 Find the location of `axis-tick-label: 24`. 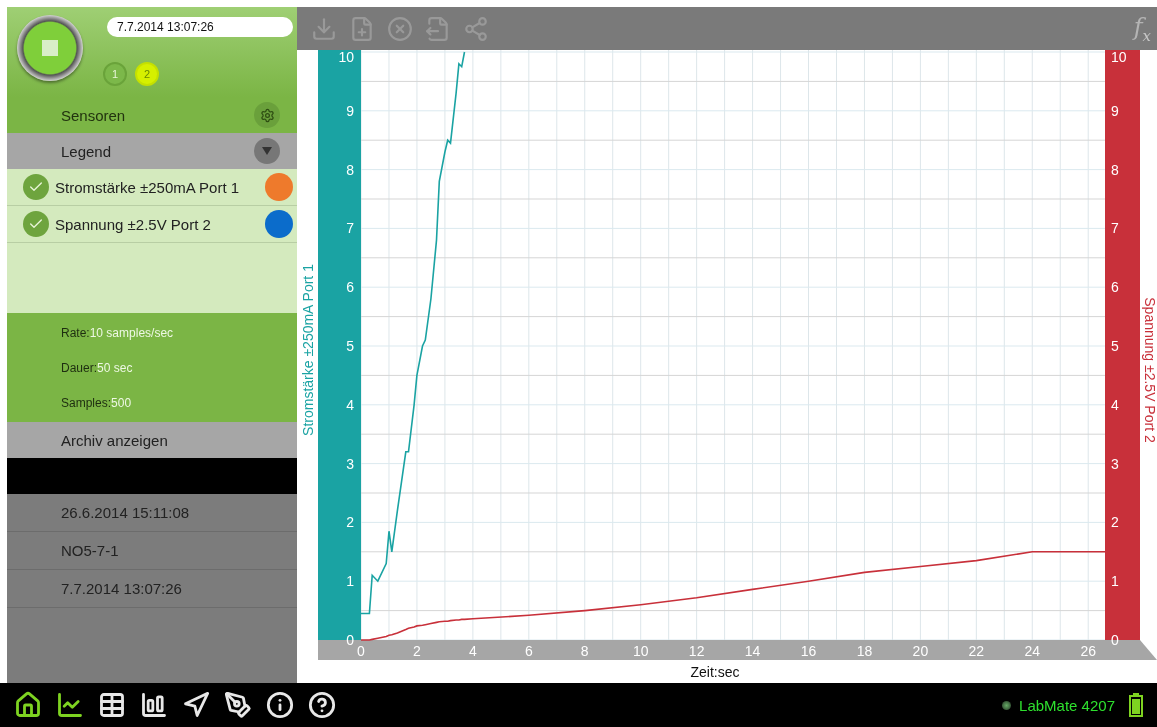

axis-tick-label: 24 is located at coordinates (1032, 651).